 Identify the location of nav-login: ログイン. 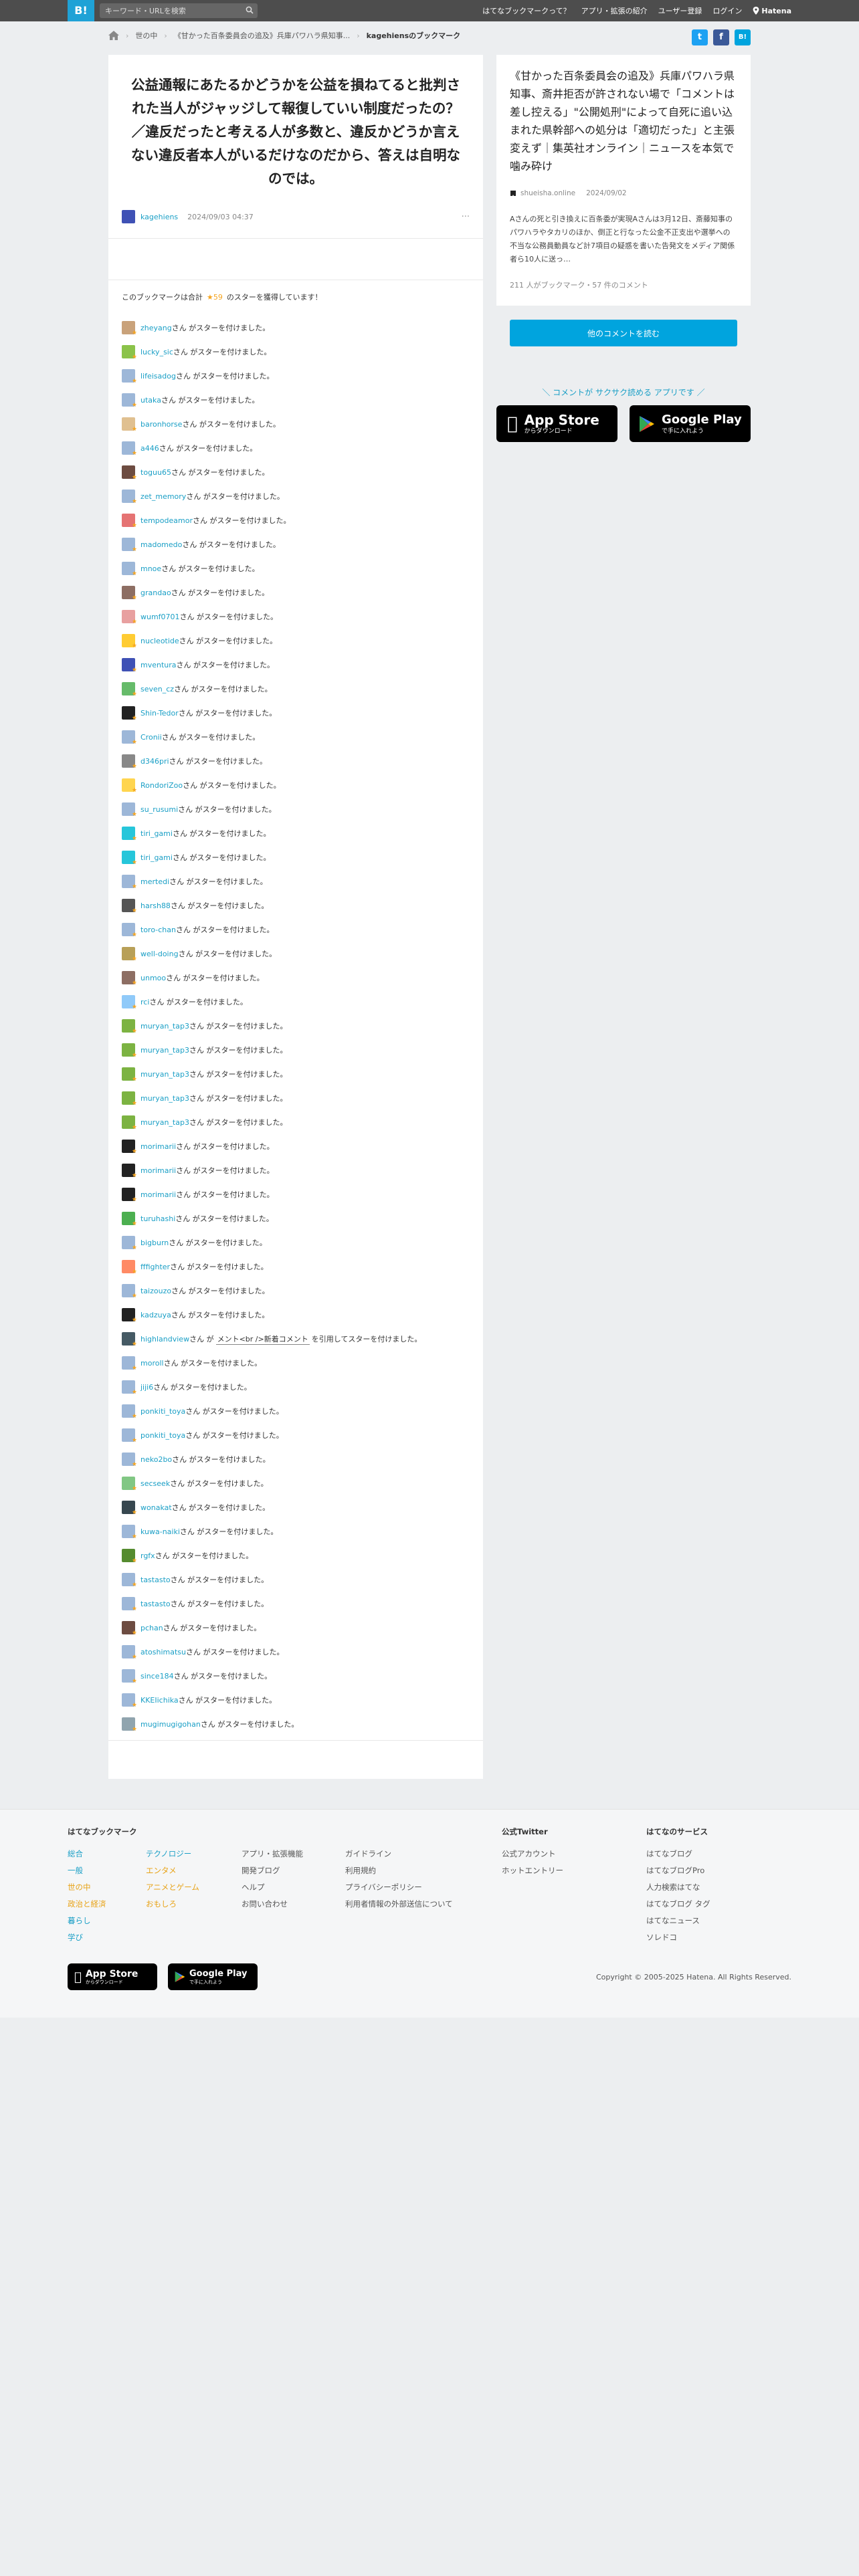
(727, 10).